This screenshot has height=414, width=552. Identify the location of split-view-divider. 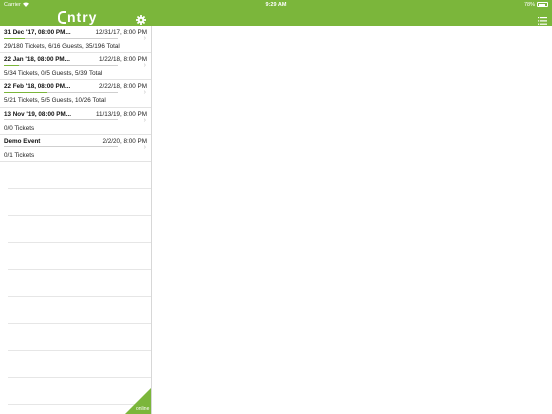
(151, 220).